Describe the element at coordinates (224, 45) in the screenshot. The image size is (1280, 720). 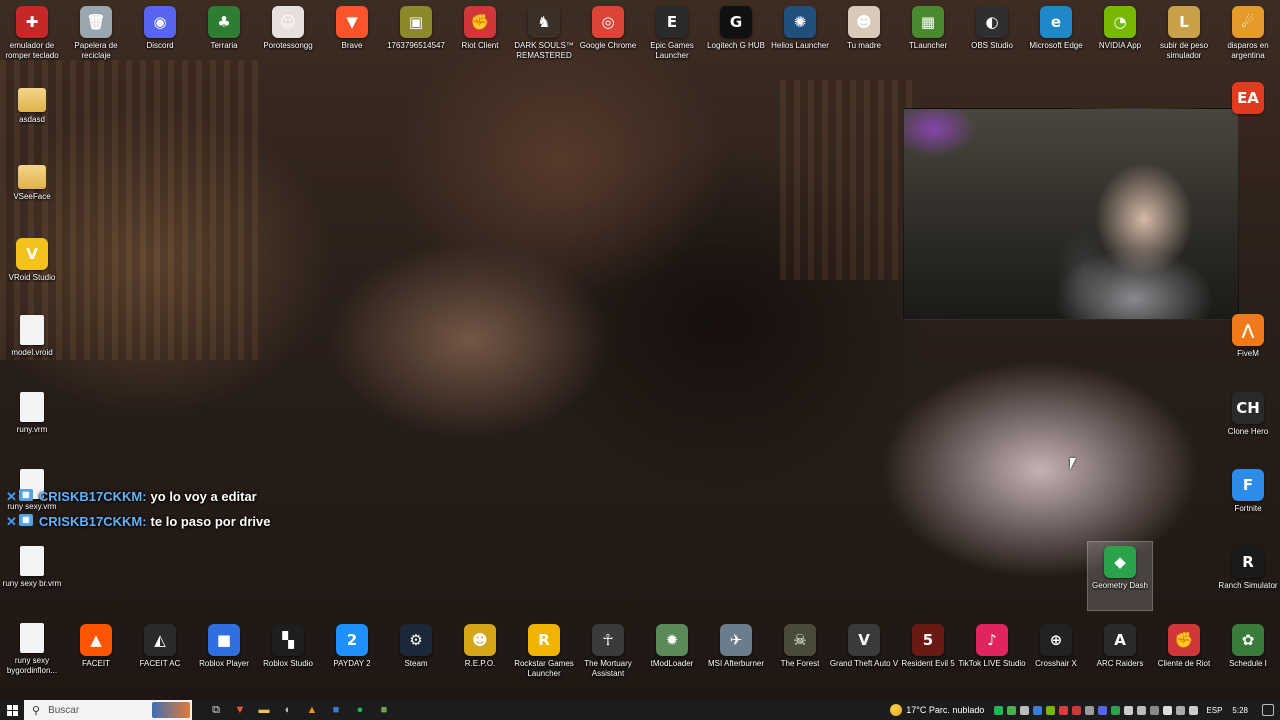
I see `desktop-icon-label: Terraria` at that location.